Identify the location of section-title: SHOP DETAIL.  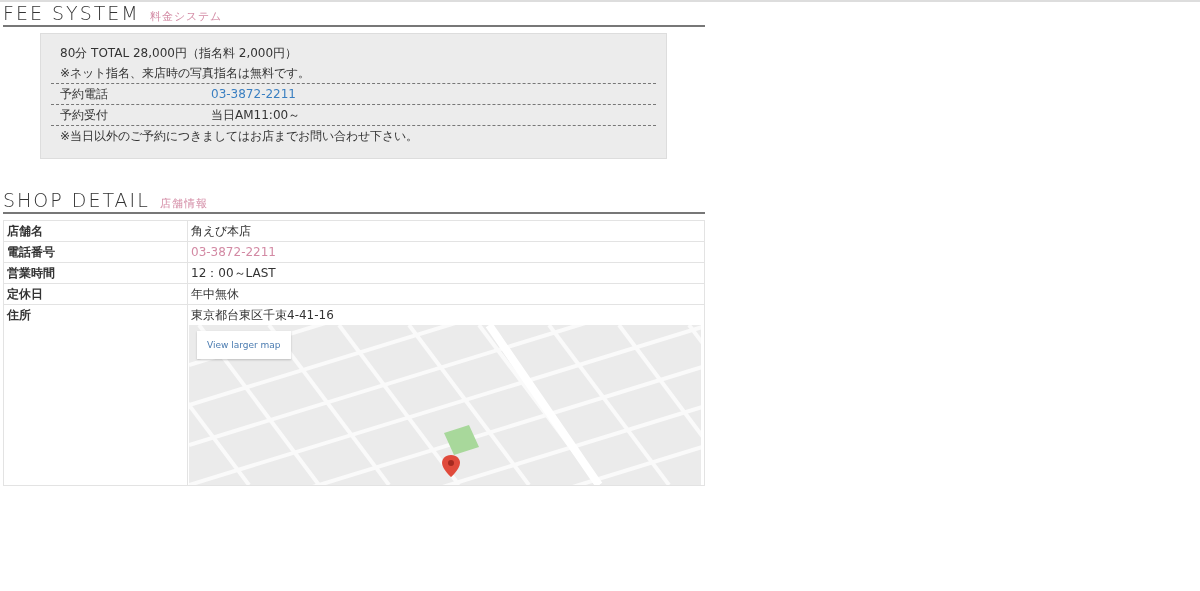
(76, 200).